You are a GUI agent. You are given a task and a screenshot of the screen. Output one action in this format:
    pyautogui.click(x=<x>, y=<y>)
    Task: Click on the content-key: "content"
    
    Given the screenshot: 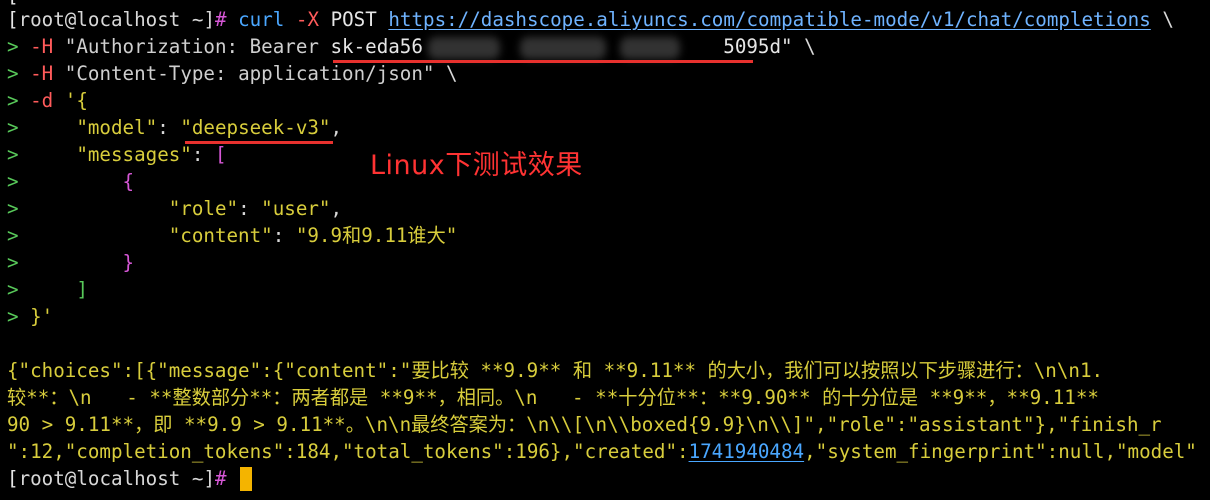 What is the action you would take?
    pyautogui.click(x=220, y=235)
    